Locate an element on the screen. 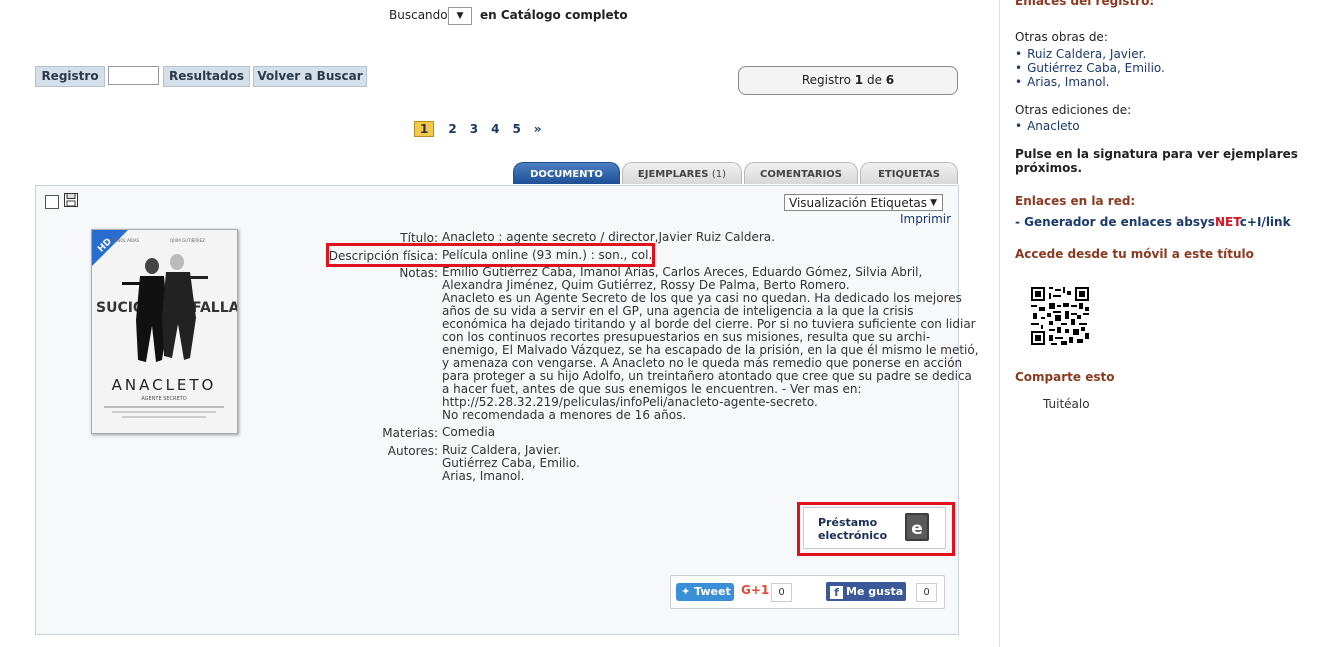 The height and width of the screenshot is (647, 1324). otras-obras-link: Gutiérrez Caba, Emilio. is located at coordinates (1090, 68).